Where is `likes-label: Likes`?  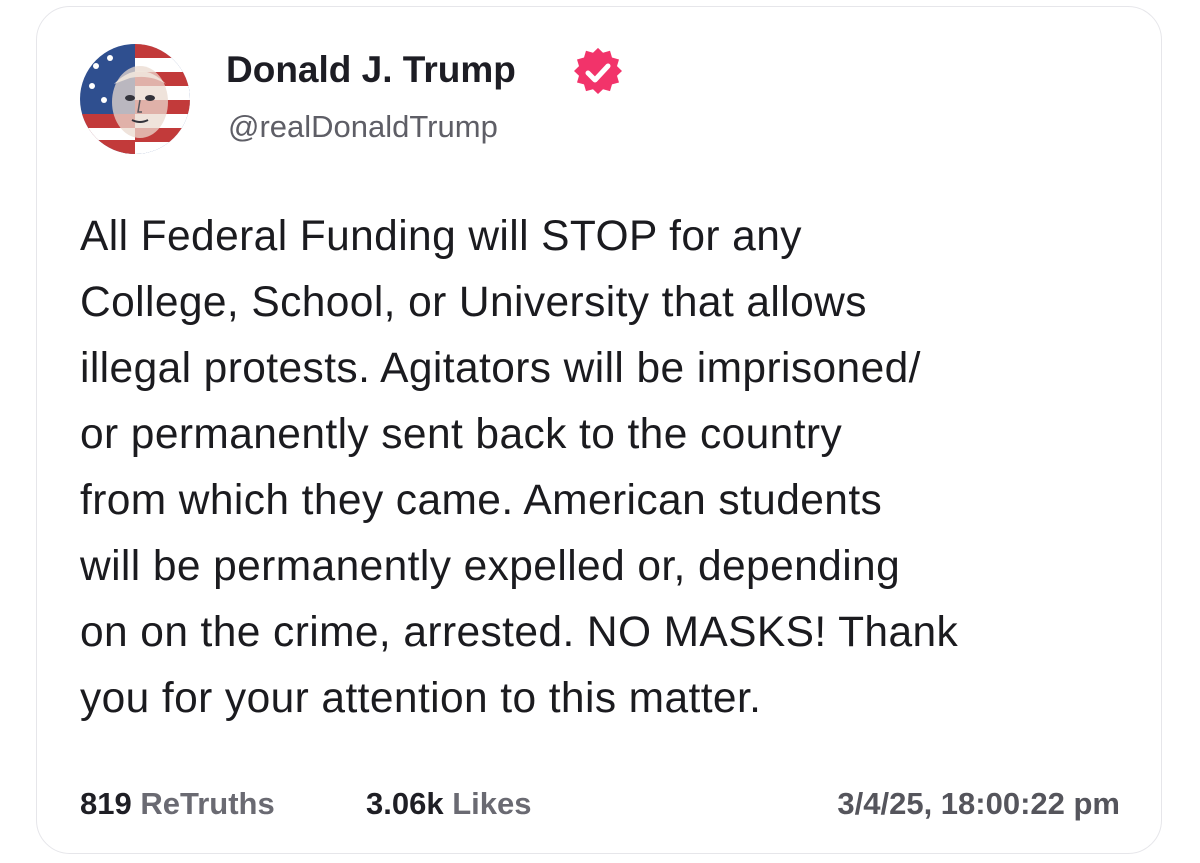
likes-label: Likes is located at coordinates (492, 803).